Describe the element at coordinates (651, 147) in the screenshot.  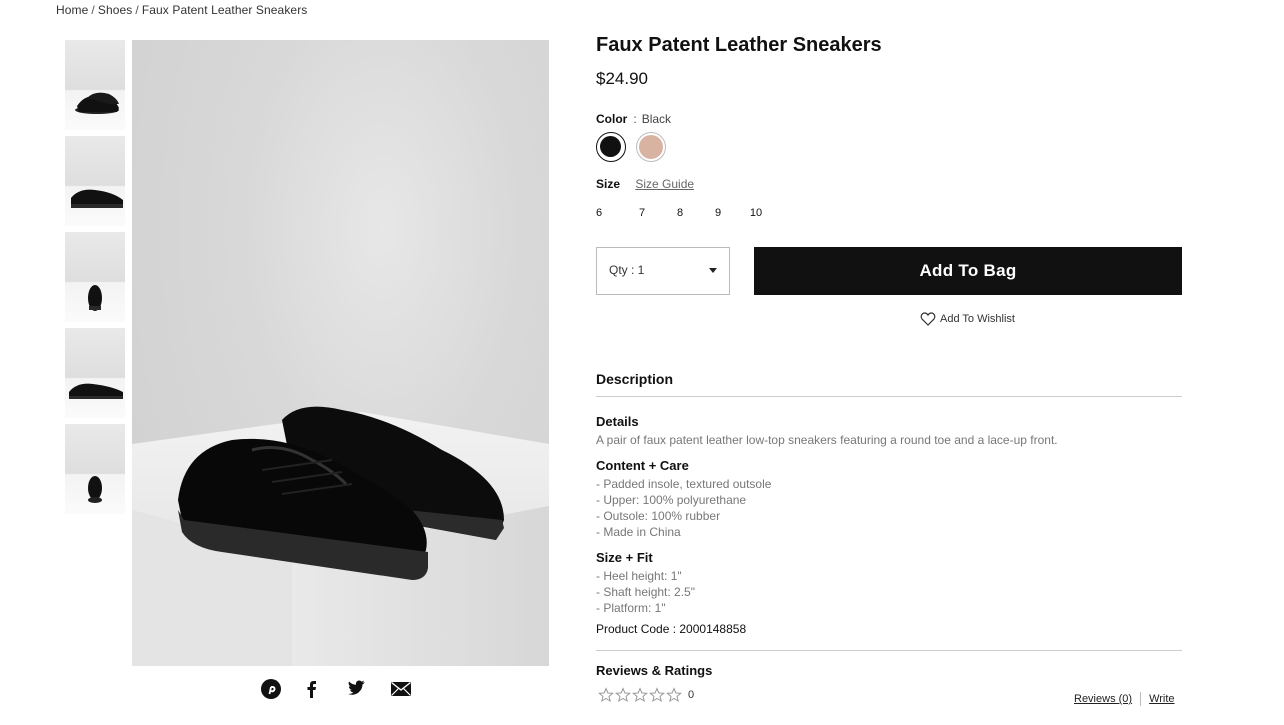
I see `color-swatch-nude` at that location.